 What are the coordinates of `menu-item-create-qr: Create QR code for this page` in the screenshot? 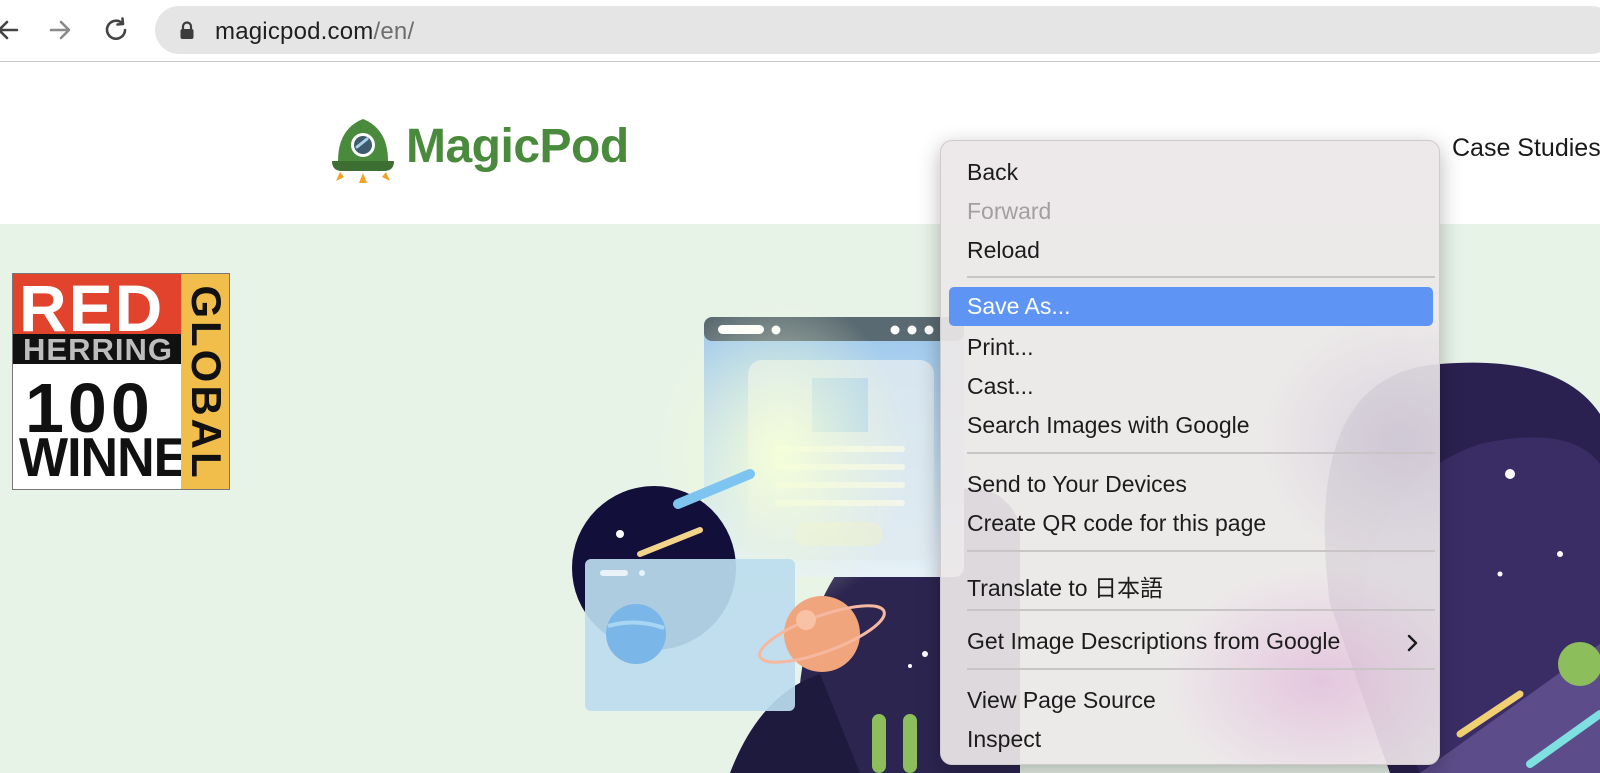 It's located at (1191, 523).